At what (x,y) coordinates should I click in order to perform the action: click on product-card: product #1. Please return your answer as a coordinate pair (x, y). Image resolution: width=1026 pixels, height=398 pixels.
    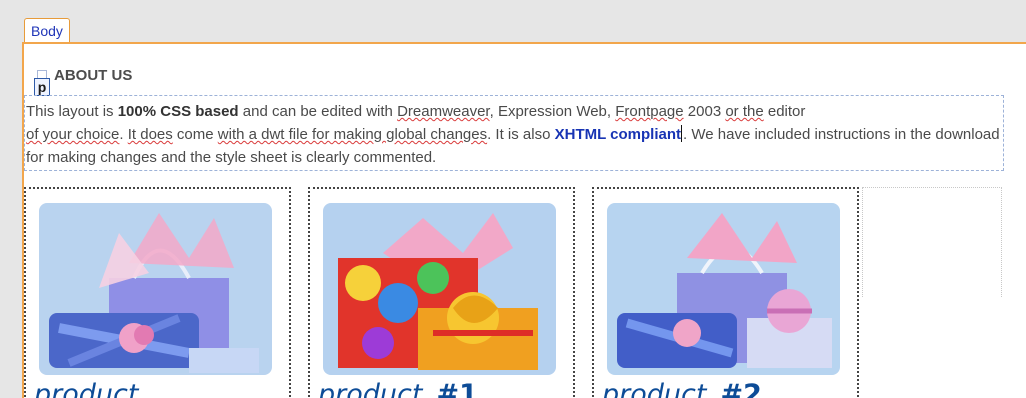
    Looking at the image, I should click on (441, 292).